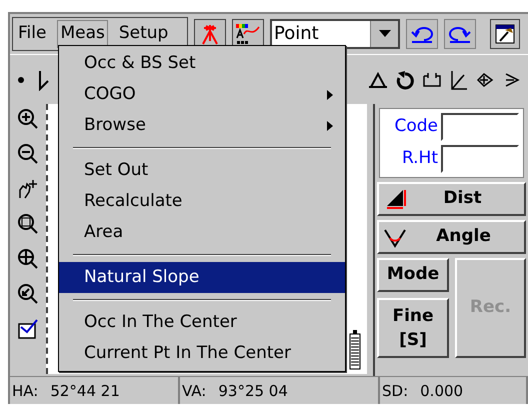 The image size is (528, 406). What do you see at coordinates (432, 80) in the screenshot?
I see `rectangle-tool-icon` at bounding box center [432, 80].